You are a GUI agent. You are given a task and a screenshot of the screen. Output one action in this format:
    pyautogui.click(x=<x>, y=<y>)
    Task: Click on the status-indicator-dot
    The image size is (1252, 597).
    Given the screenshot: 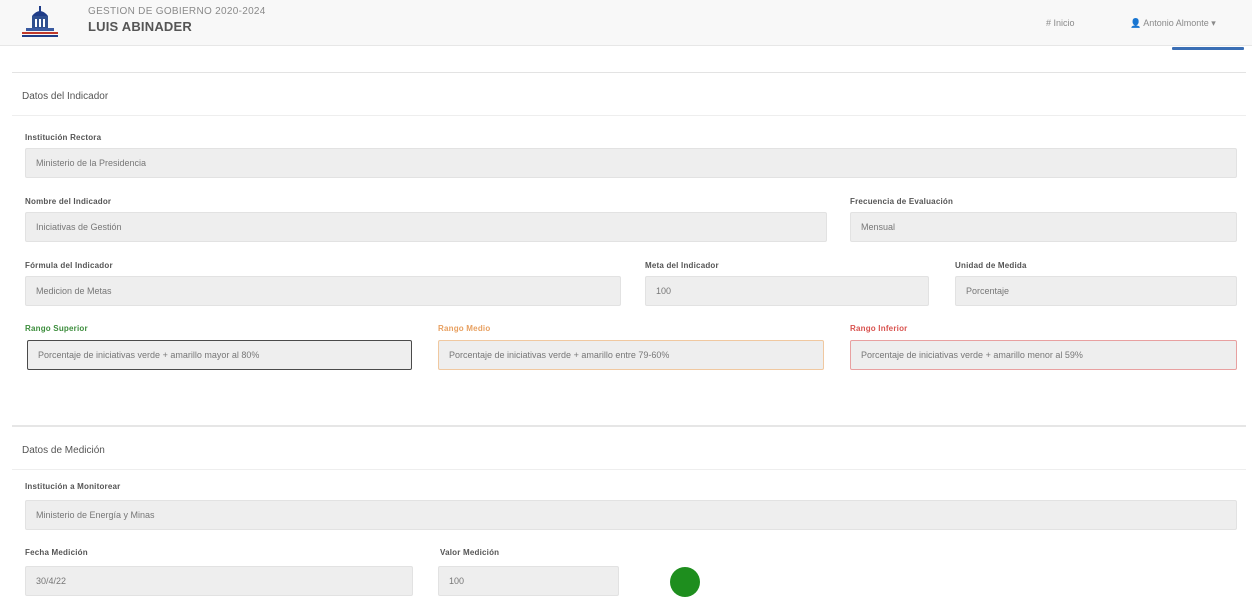 What is the action you would take?
    pyautogui.click(x=685, y=582)
    